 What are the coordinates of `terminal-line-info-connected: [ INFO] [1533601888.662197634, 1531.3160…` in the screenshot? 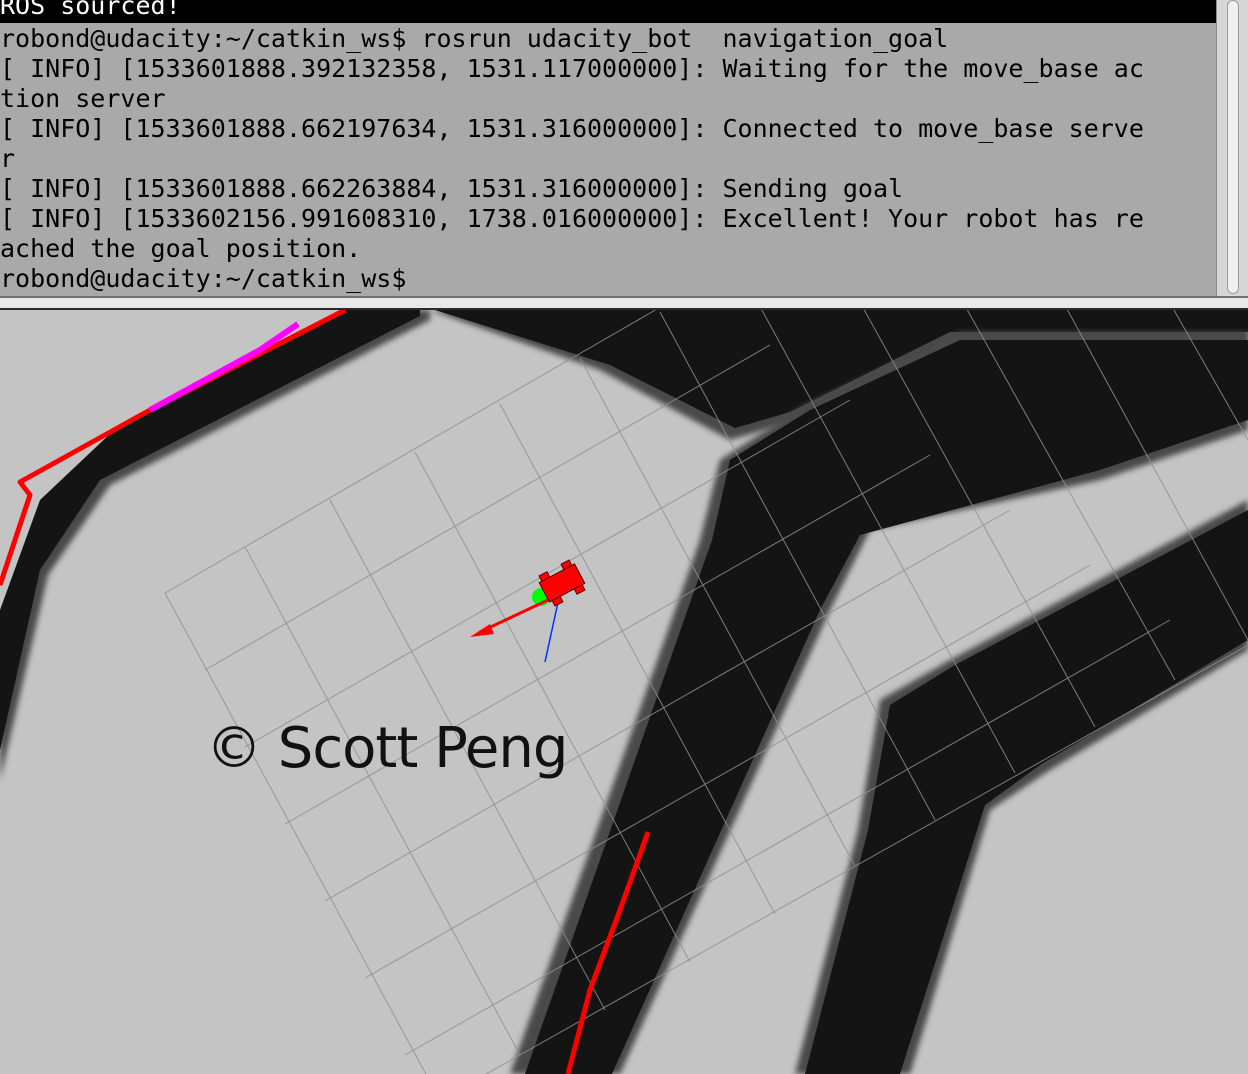 It's located at (572, 128).